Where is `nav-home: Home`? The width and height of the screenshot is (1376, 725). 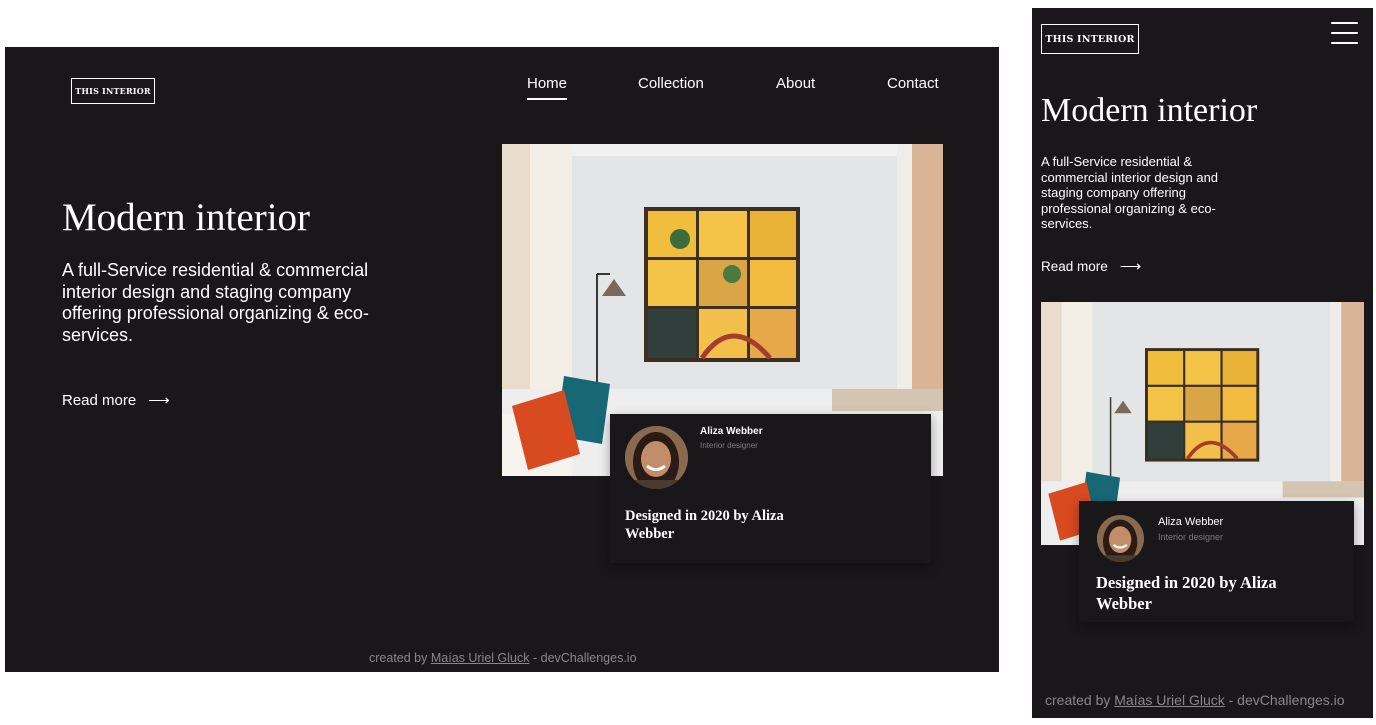 nav-home: Home is located at coordinates (547, 87).